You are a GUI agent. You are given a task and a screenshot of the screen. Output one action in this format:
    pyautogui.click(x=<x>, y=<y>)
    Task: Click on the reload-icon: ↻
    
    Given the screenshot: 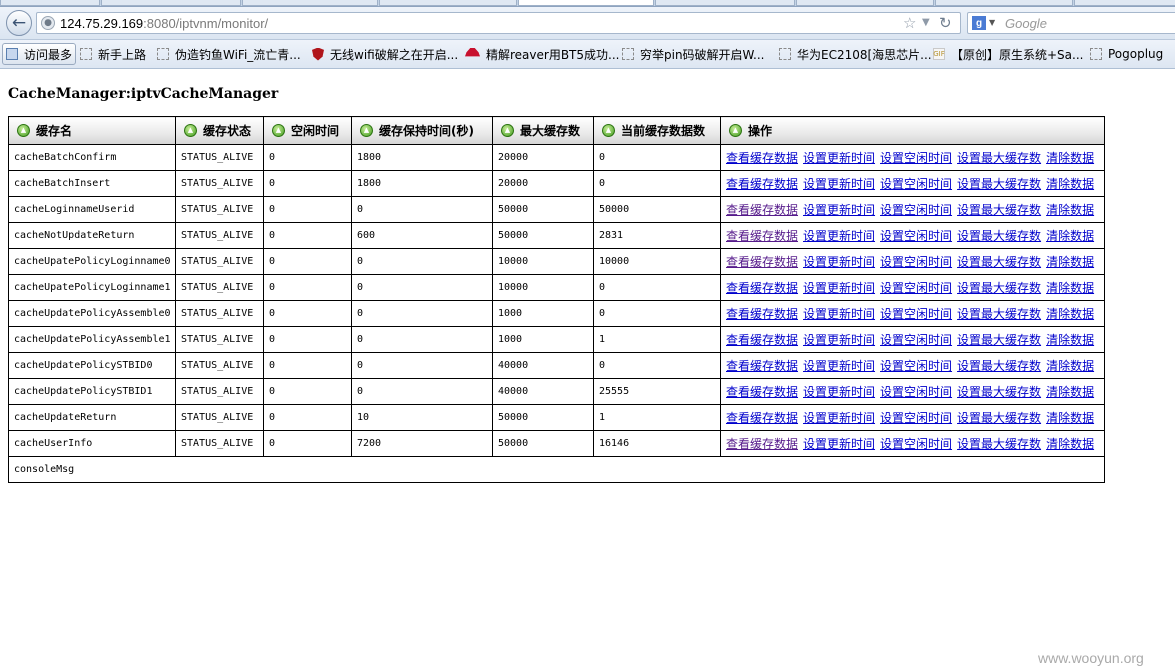 What is the action you would take?
    pyautogui.click(x=945, y=23)
    